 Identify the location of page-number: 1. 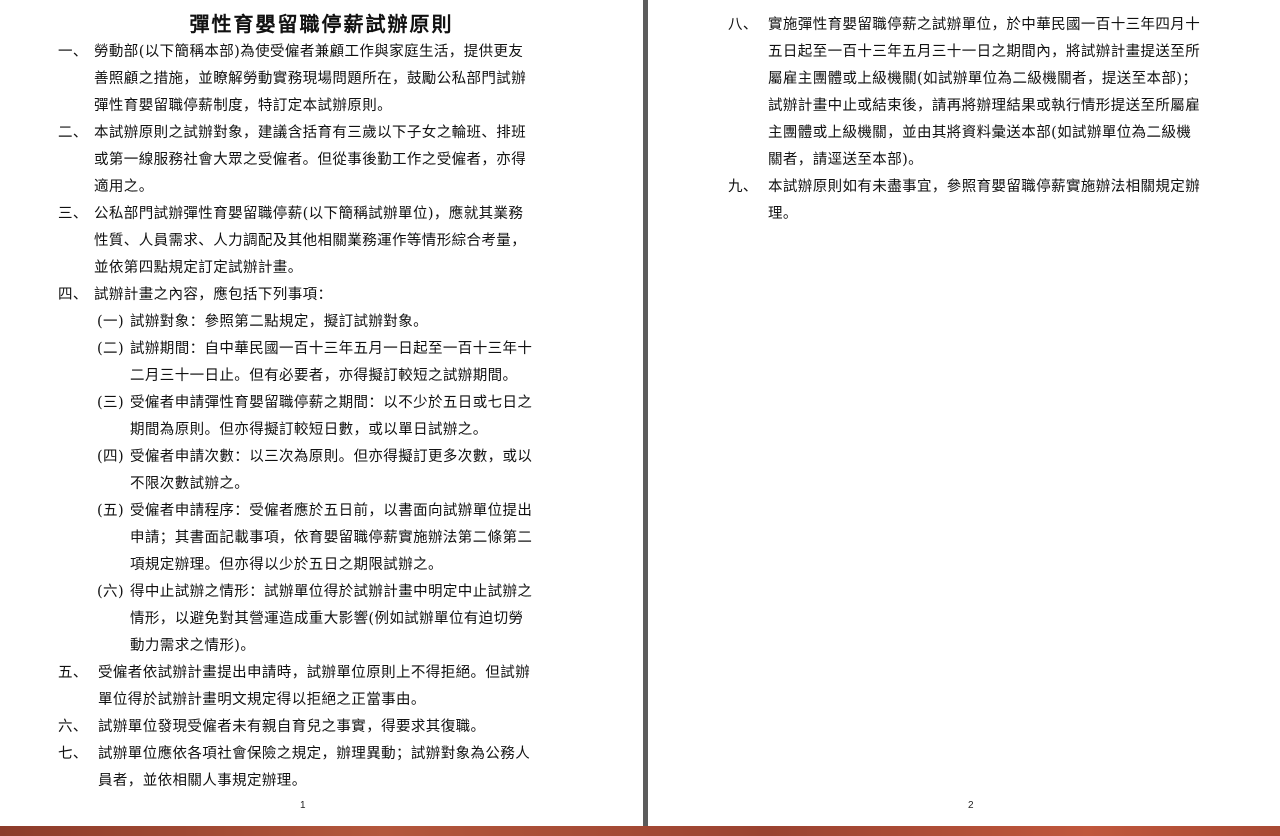
(303, 805).